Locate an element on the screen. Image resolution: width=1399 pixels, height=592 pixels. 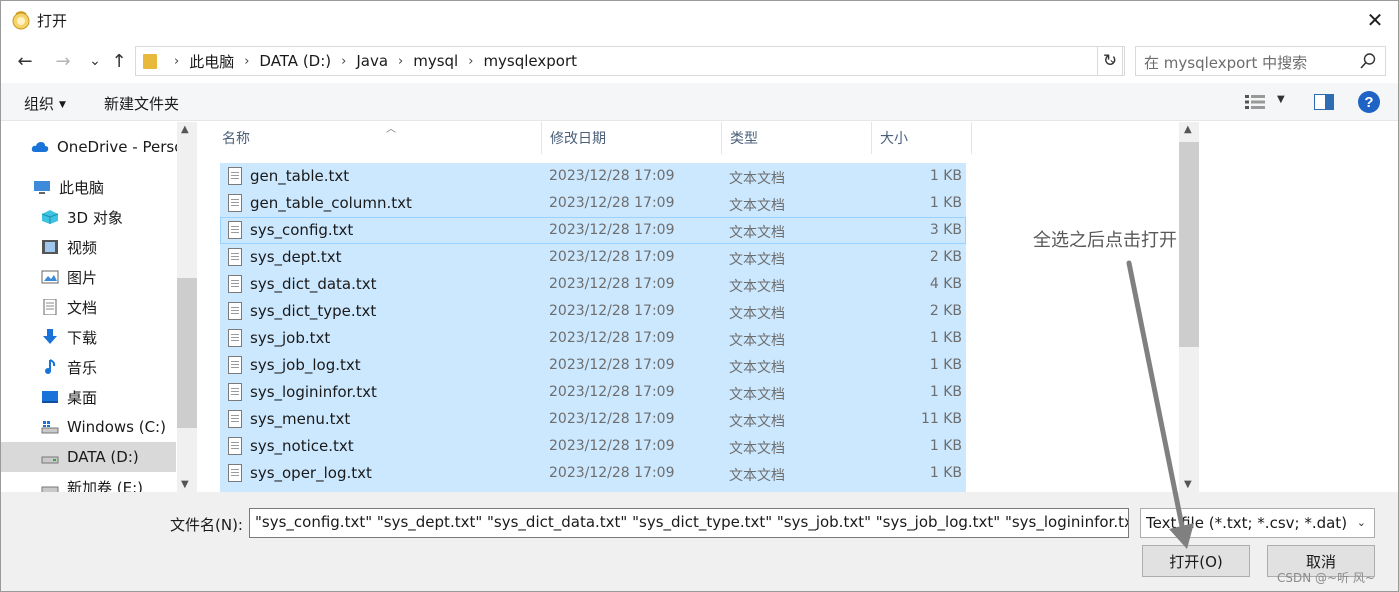
file-row: sys_config.txt 2023/12/28 17:09 文本文档 3 KB is located at coordinates (593, 230).